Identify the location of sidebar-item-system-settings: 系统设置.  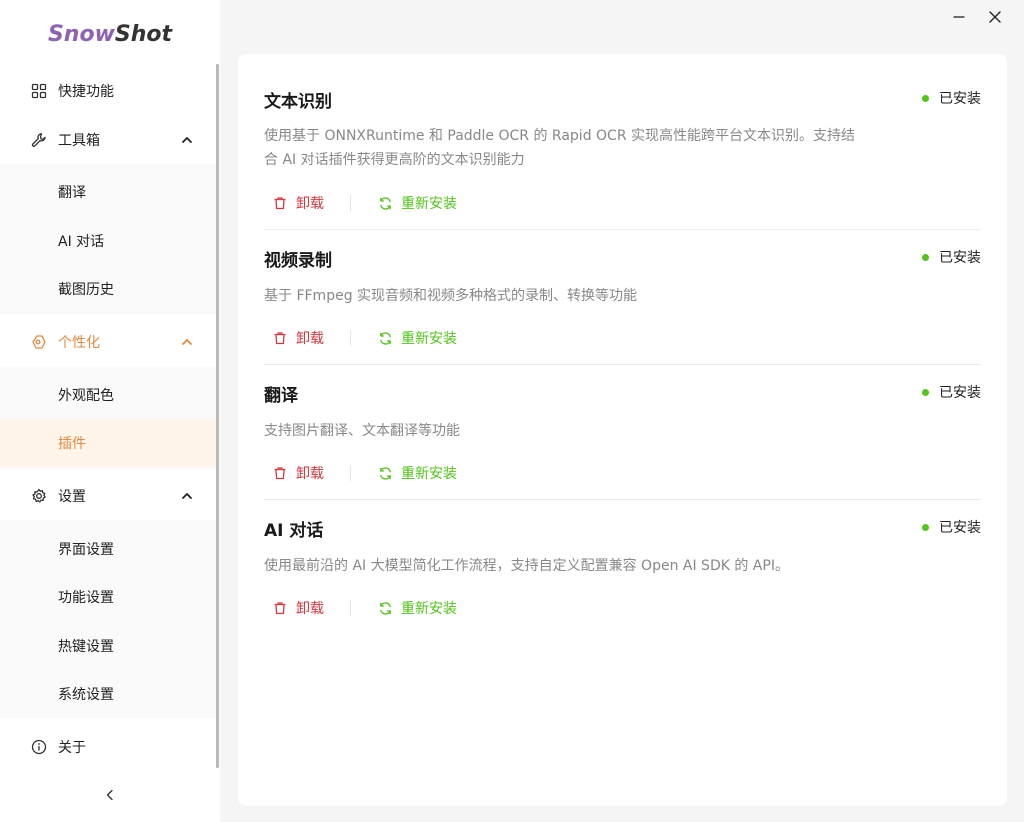
(108, 694).